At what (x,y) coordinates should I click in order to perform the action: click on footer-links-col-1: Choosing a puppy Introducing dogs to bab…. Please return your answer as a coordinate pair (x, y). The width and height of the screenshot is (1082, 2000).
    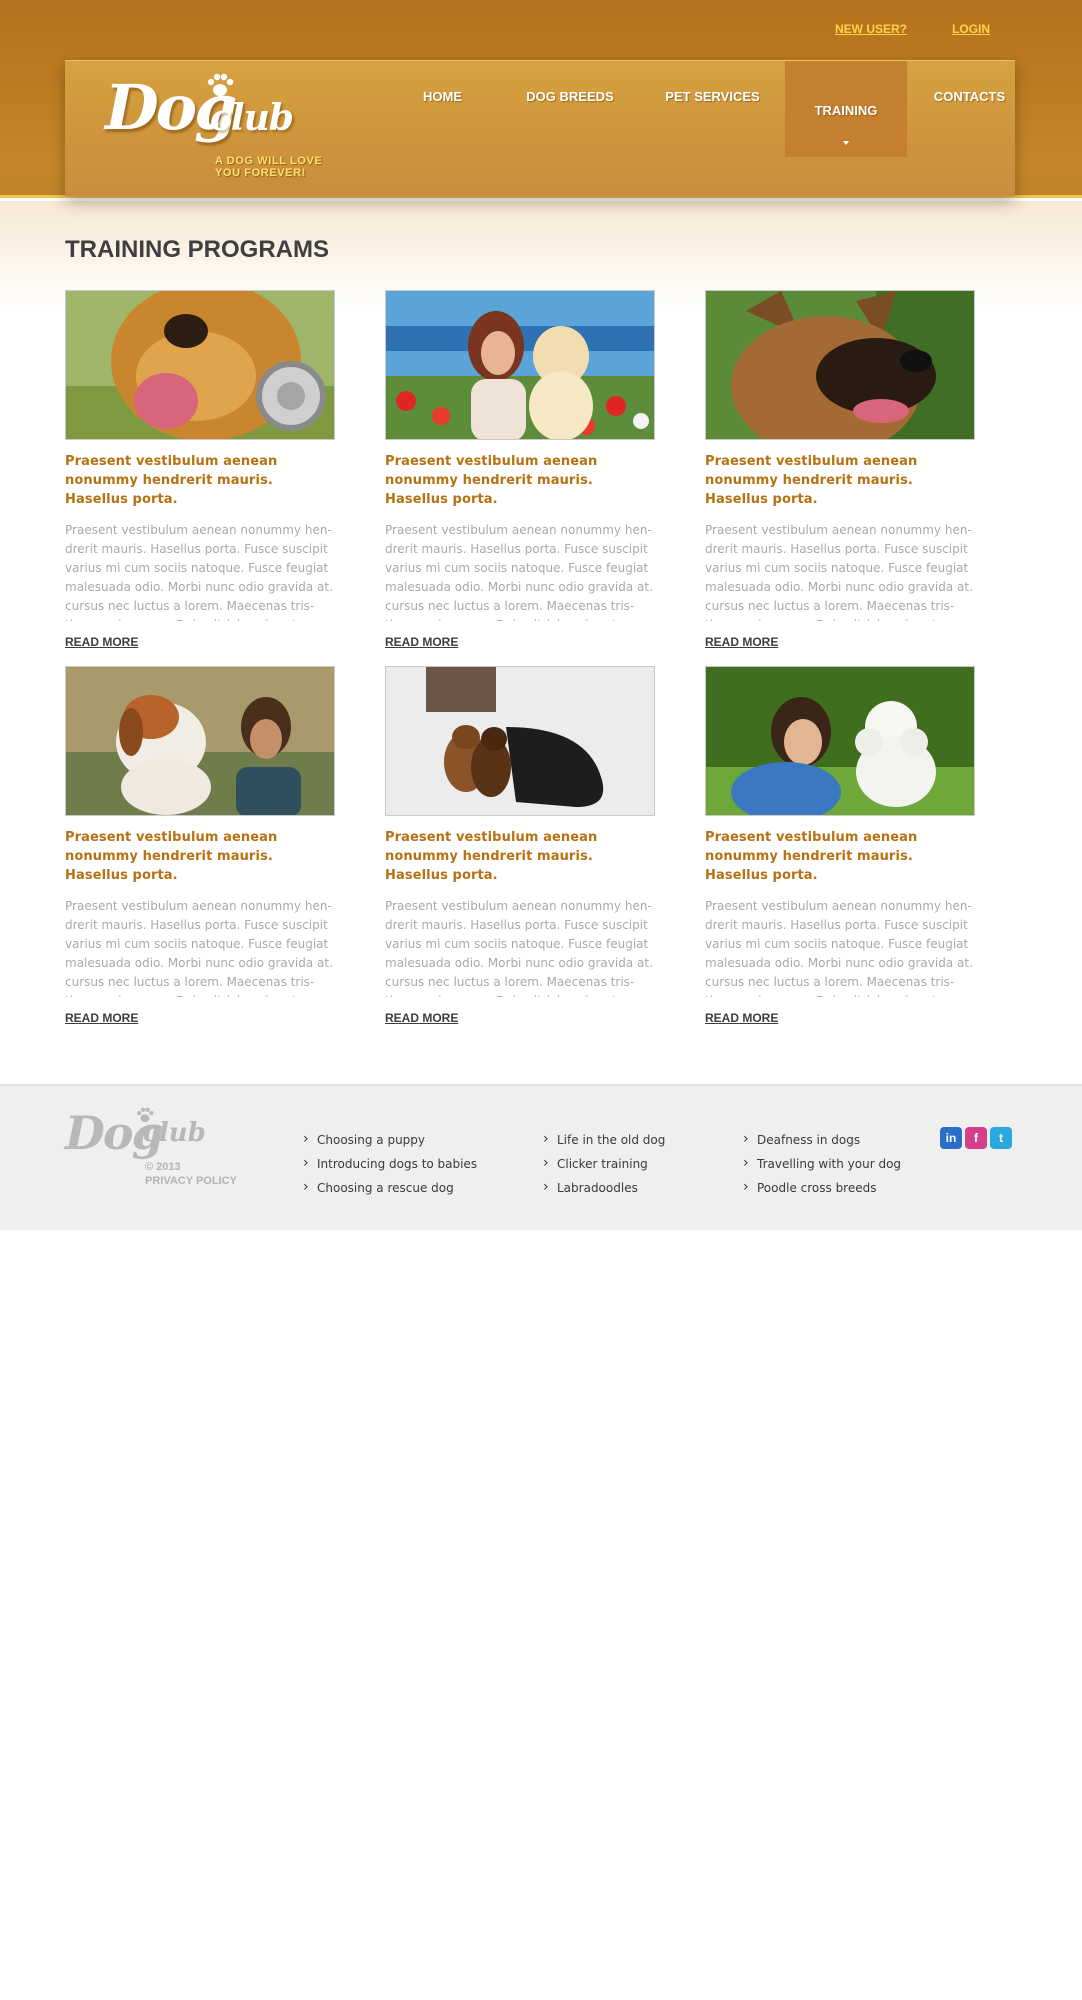
    Looking at the image, I should click on (390, 1163).